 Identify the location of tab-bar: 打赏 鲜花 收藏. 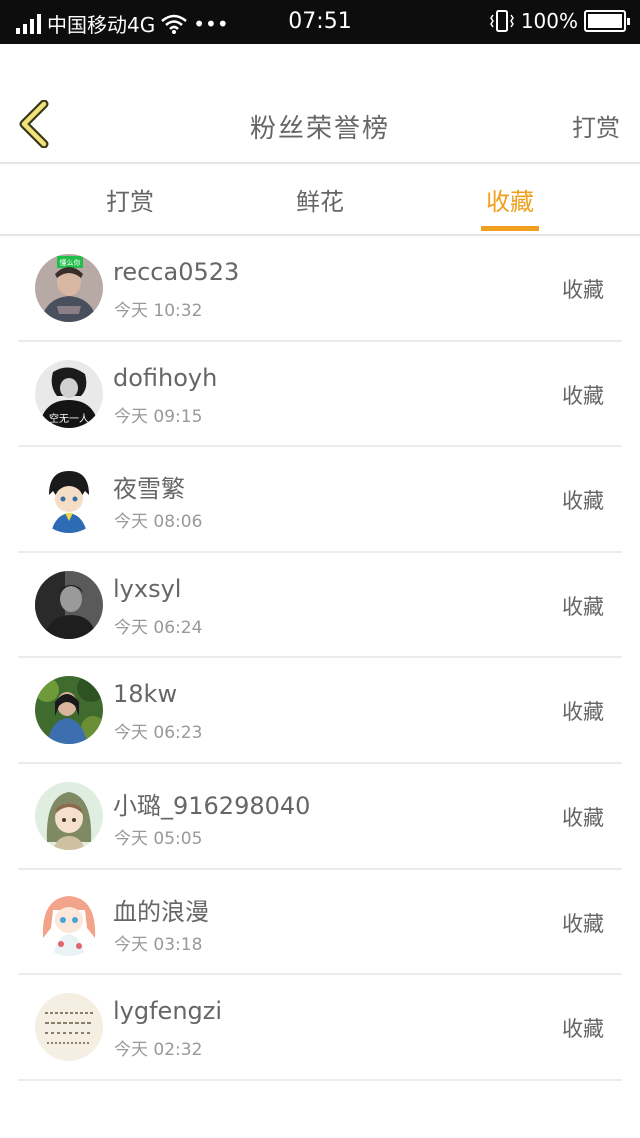
(320, 200).